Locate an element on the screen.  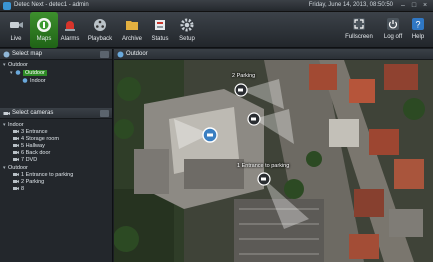
log-off-button: Log off is located at coordinates (393, 30).